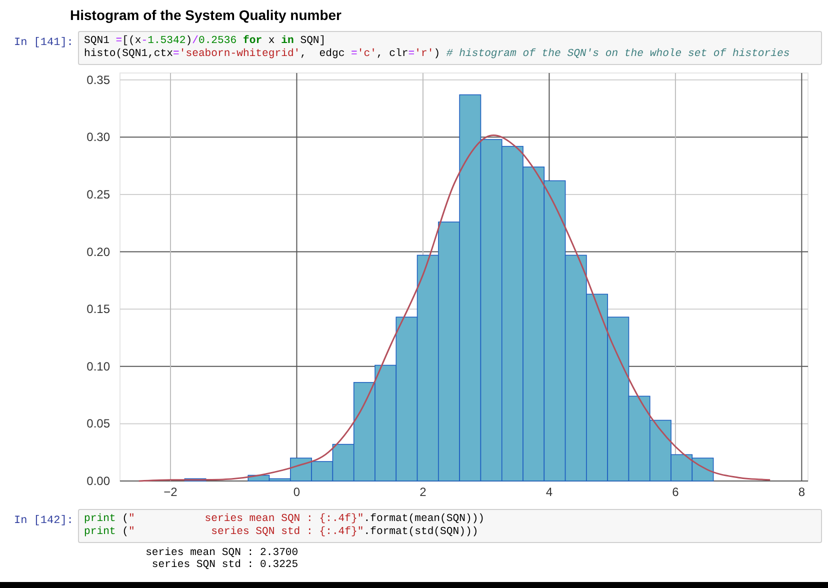 The height and width of the screenshot is (588, 828). I want to click on y-tick-label: 0.20, so click(98, 251).